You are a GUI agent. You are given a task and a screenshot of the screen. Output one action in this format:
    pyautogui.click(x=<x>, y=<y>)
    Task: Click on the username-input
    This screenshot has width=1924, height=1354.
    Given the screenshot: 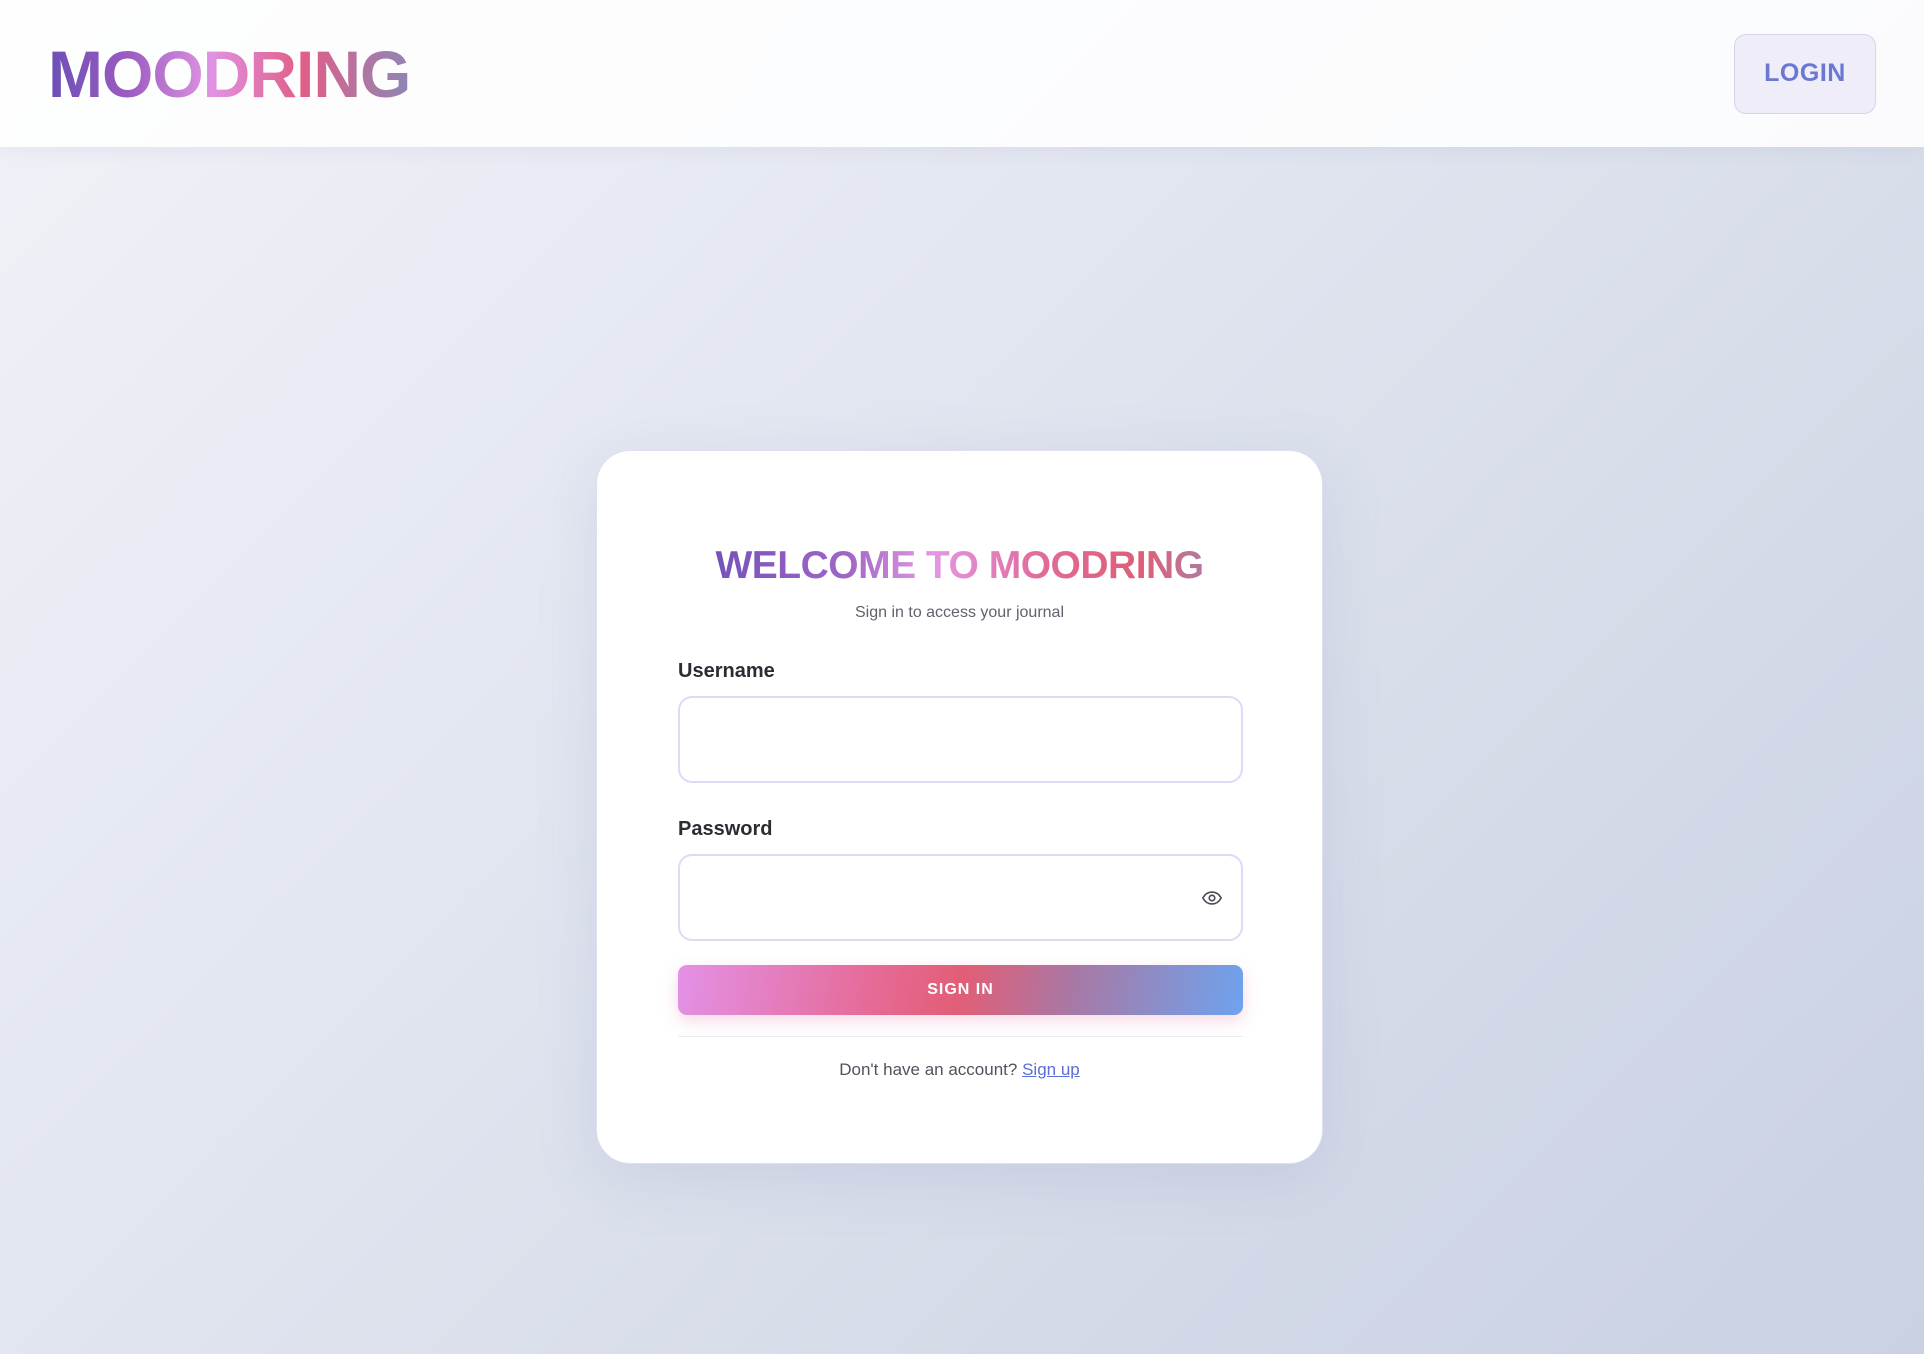 What is the action you would take?
    pyautogui.click(x=960, y=739)
    